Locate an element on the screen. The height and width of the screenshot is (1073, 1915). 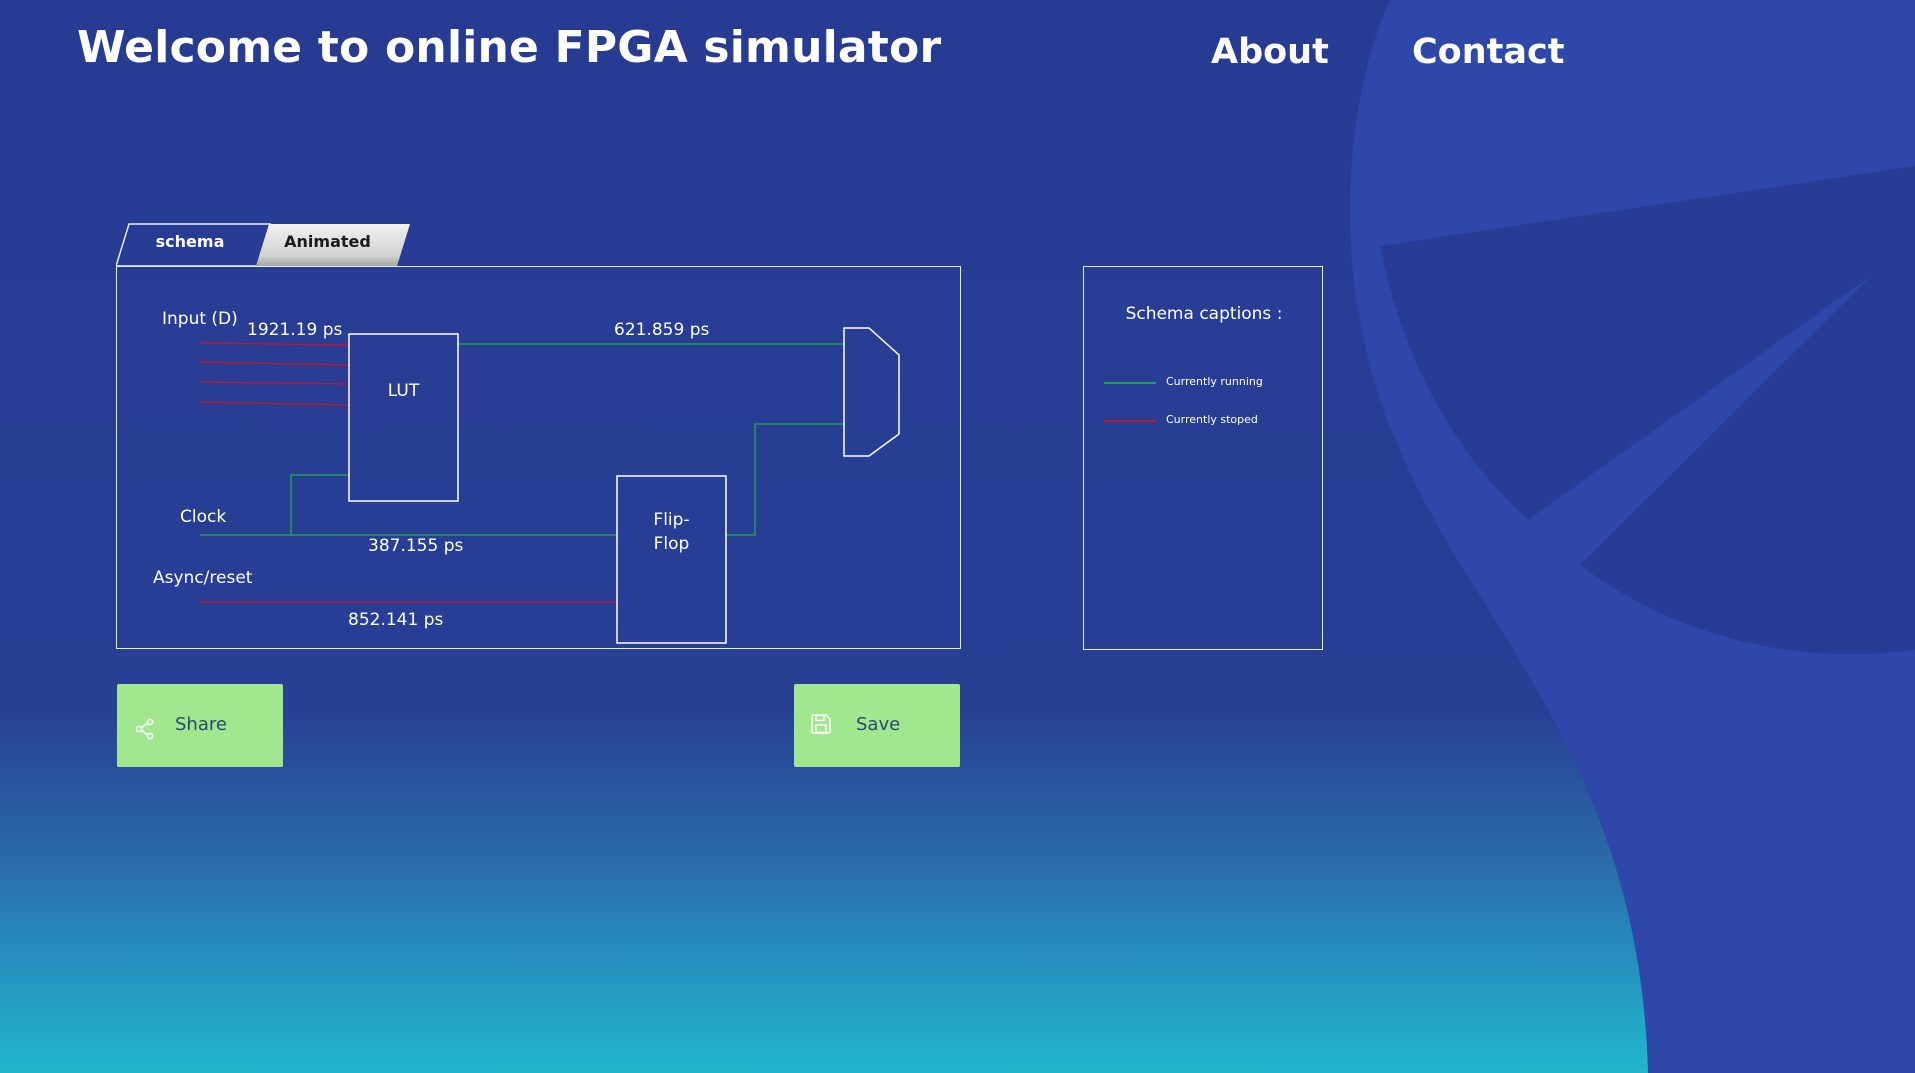
share-button-label: Share is located at coordinates (201, 724).